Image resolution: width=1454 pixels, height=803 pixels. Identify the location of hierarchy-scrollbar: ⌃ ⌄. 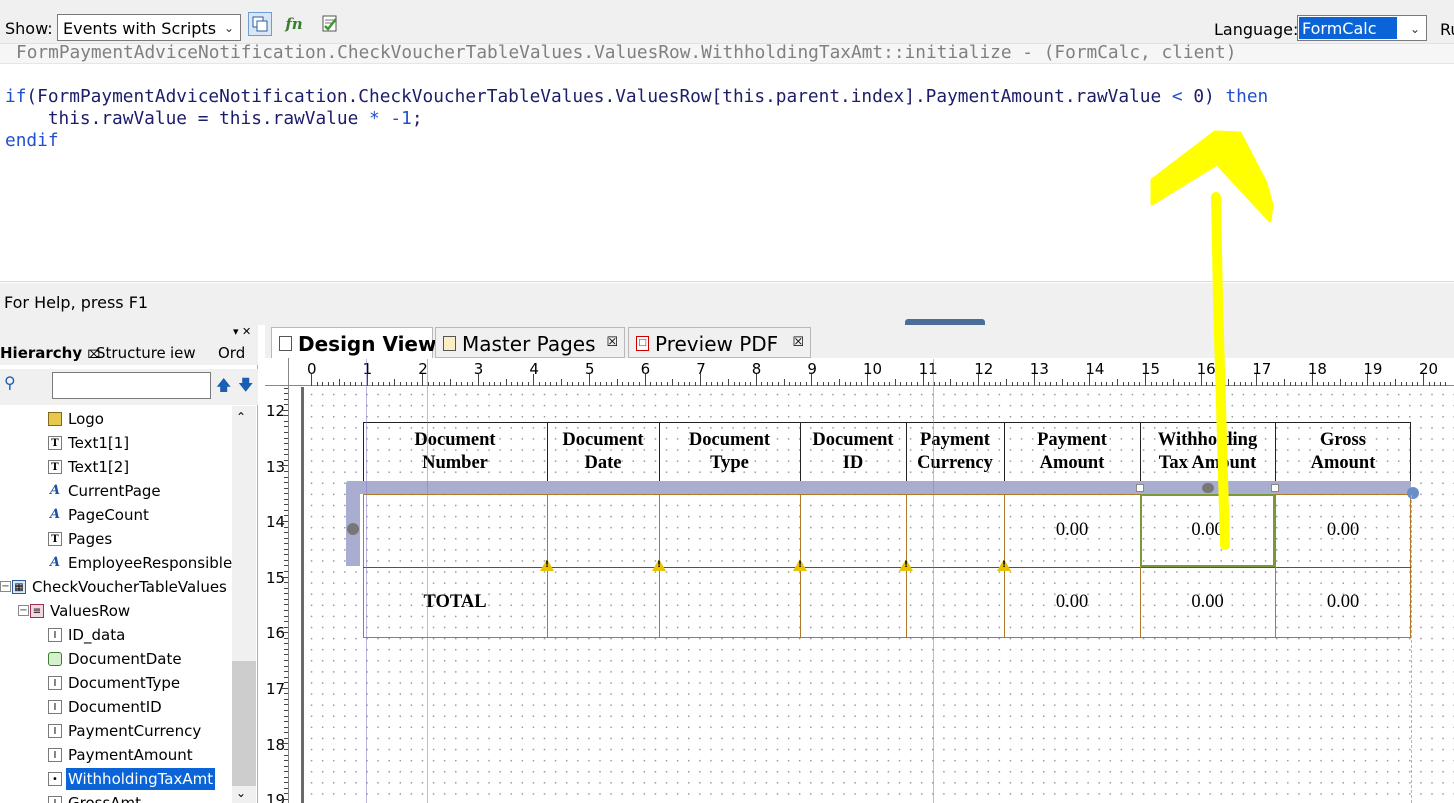
(244, 604).